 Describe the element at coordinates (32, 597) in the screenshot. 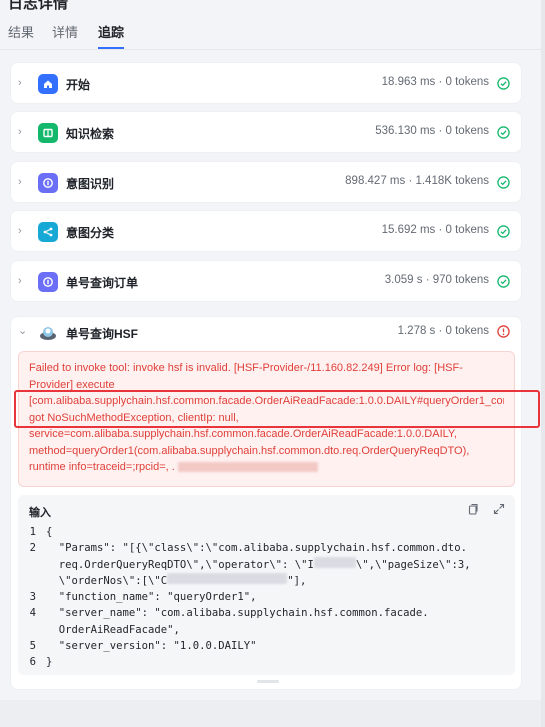

I see `line-number: 3` at that location.